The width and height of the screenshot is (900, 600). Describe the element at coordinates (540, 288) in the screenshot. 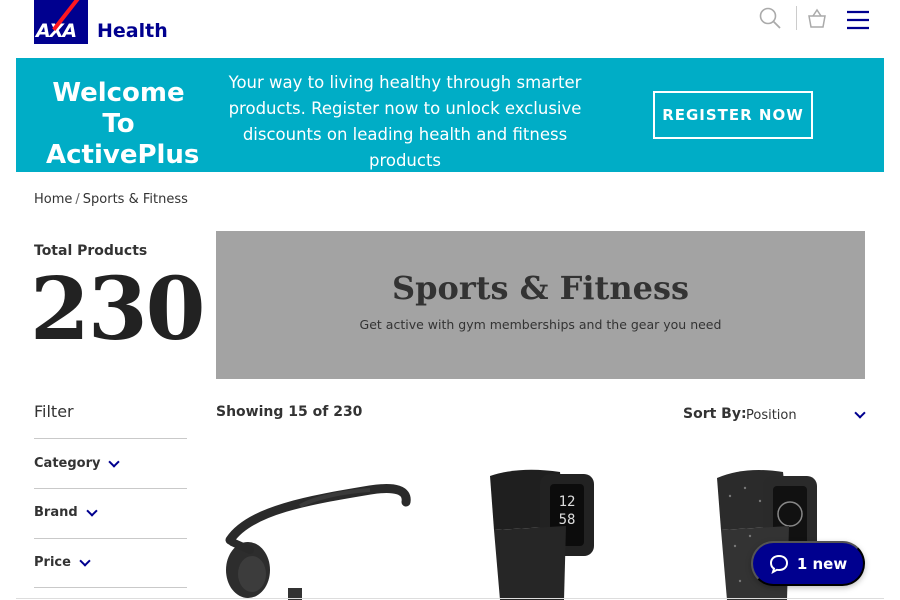

I see `category-title: Sports & Fitness` at that location.